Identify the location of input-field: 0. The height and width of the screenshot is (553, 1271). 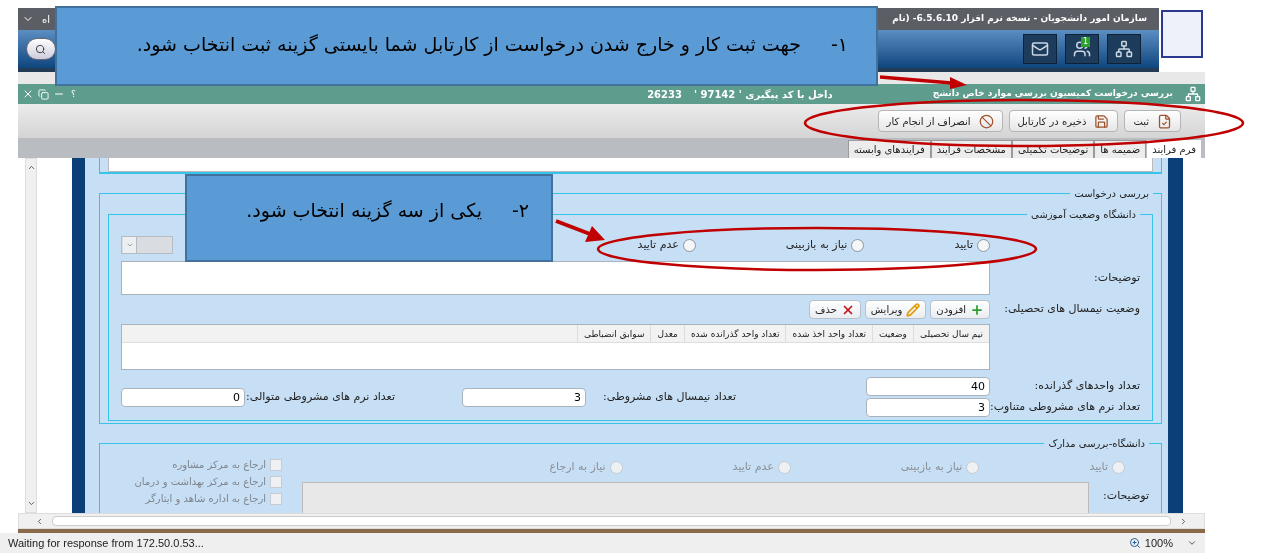
(183, 397).